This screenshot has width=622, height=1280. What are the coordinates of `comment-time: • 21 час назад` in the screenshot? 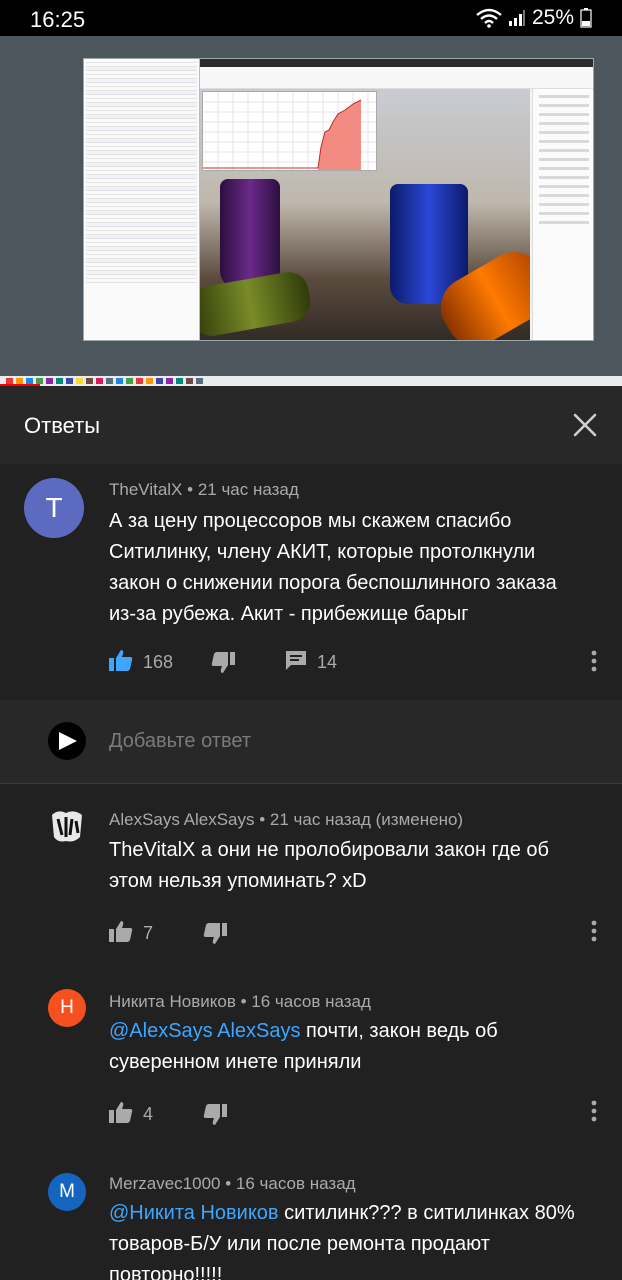 It's located at (243, 489).